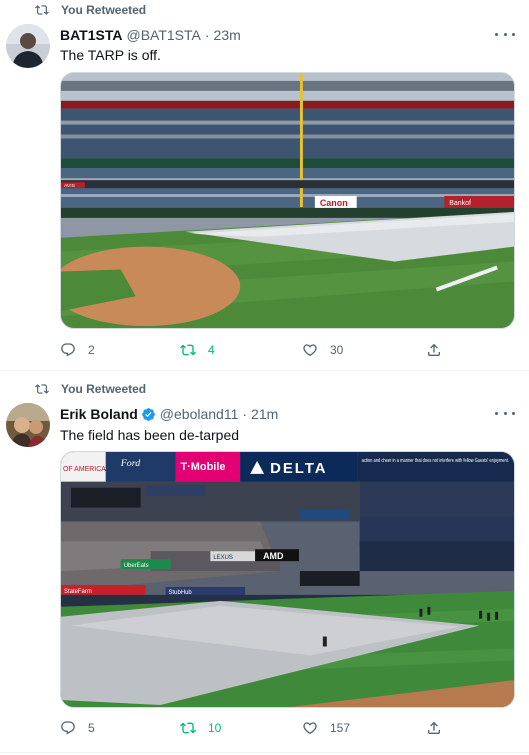 Image resolution: width=529 pixels, height=755 pixels. I want to click on tweet-header: BAT1STA @BAT1STA · 23m, so click(150, 35).